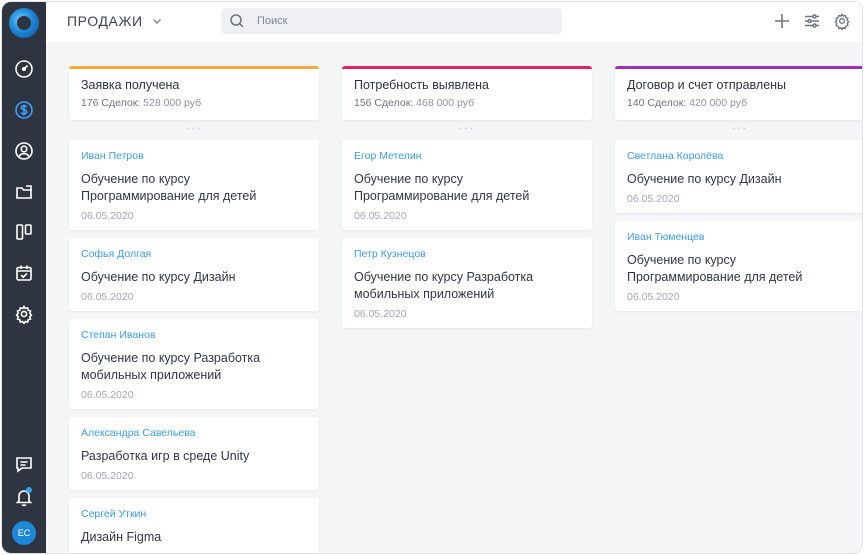  I want to click on filter-button, so click(812, 21).